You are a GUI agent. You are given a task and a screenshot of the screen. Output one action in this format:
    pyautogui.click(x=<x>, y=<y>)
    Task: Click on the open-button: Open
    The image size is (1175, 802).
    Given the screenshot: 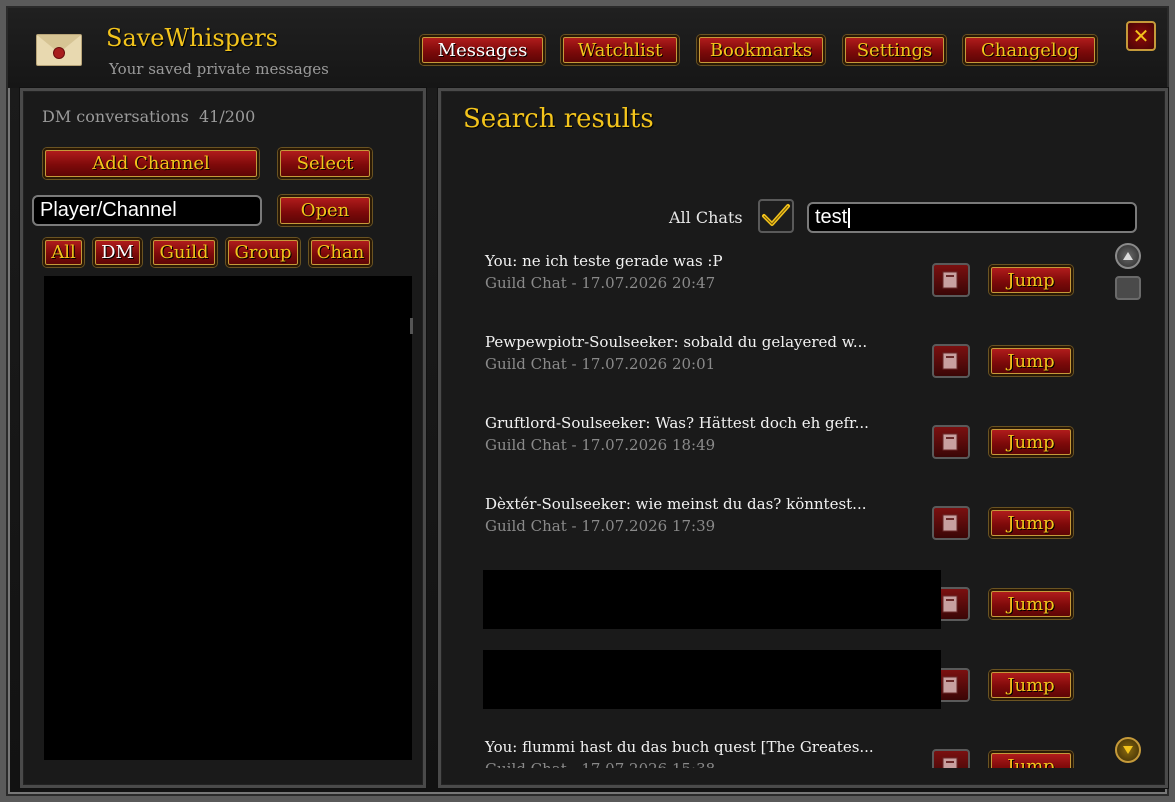 What is the action you would take?
    pyautogui.click(x=325, y=210)
    